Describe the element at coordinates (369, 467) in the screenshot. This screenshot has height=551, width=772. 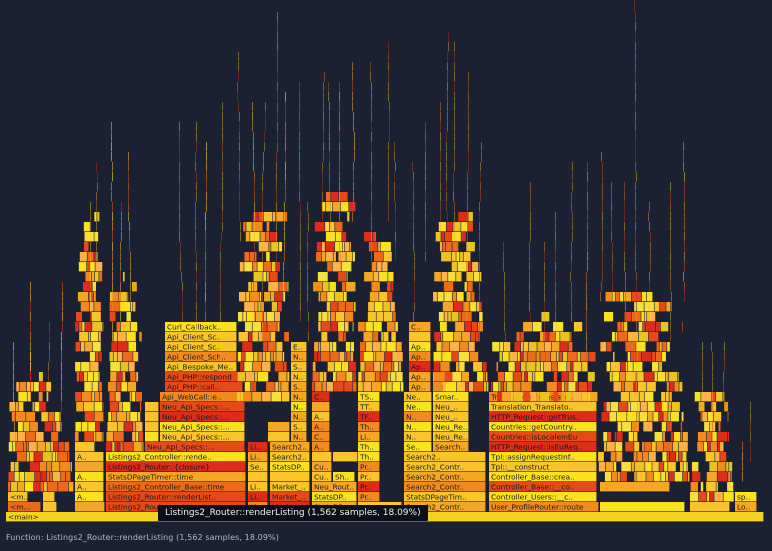
I see `frame-proli-49: Pr..` at that location.